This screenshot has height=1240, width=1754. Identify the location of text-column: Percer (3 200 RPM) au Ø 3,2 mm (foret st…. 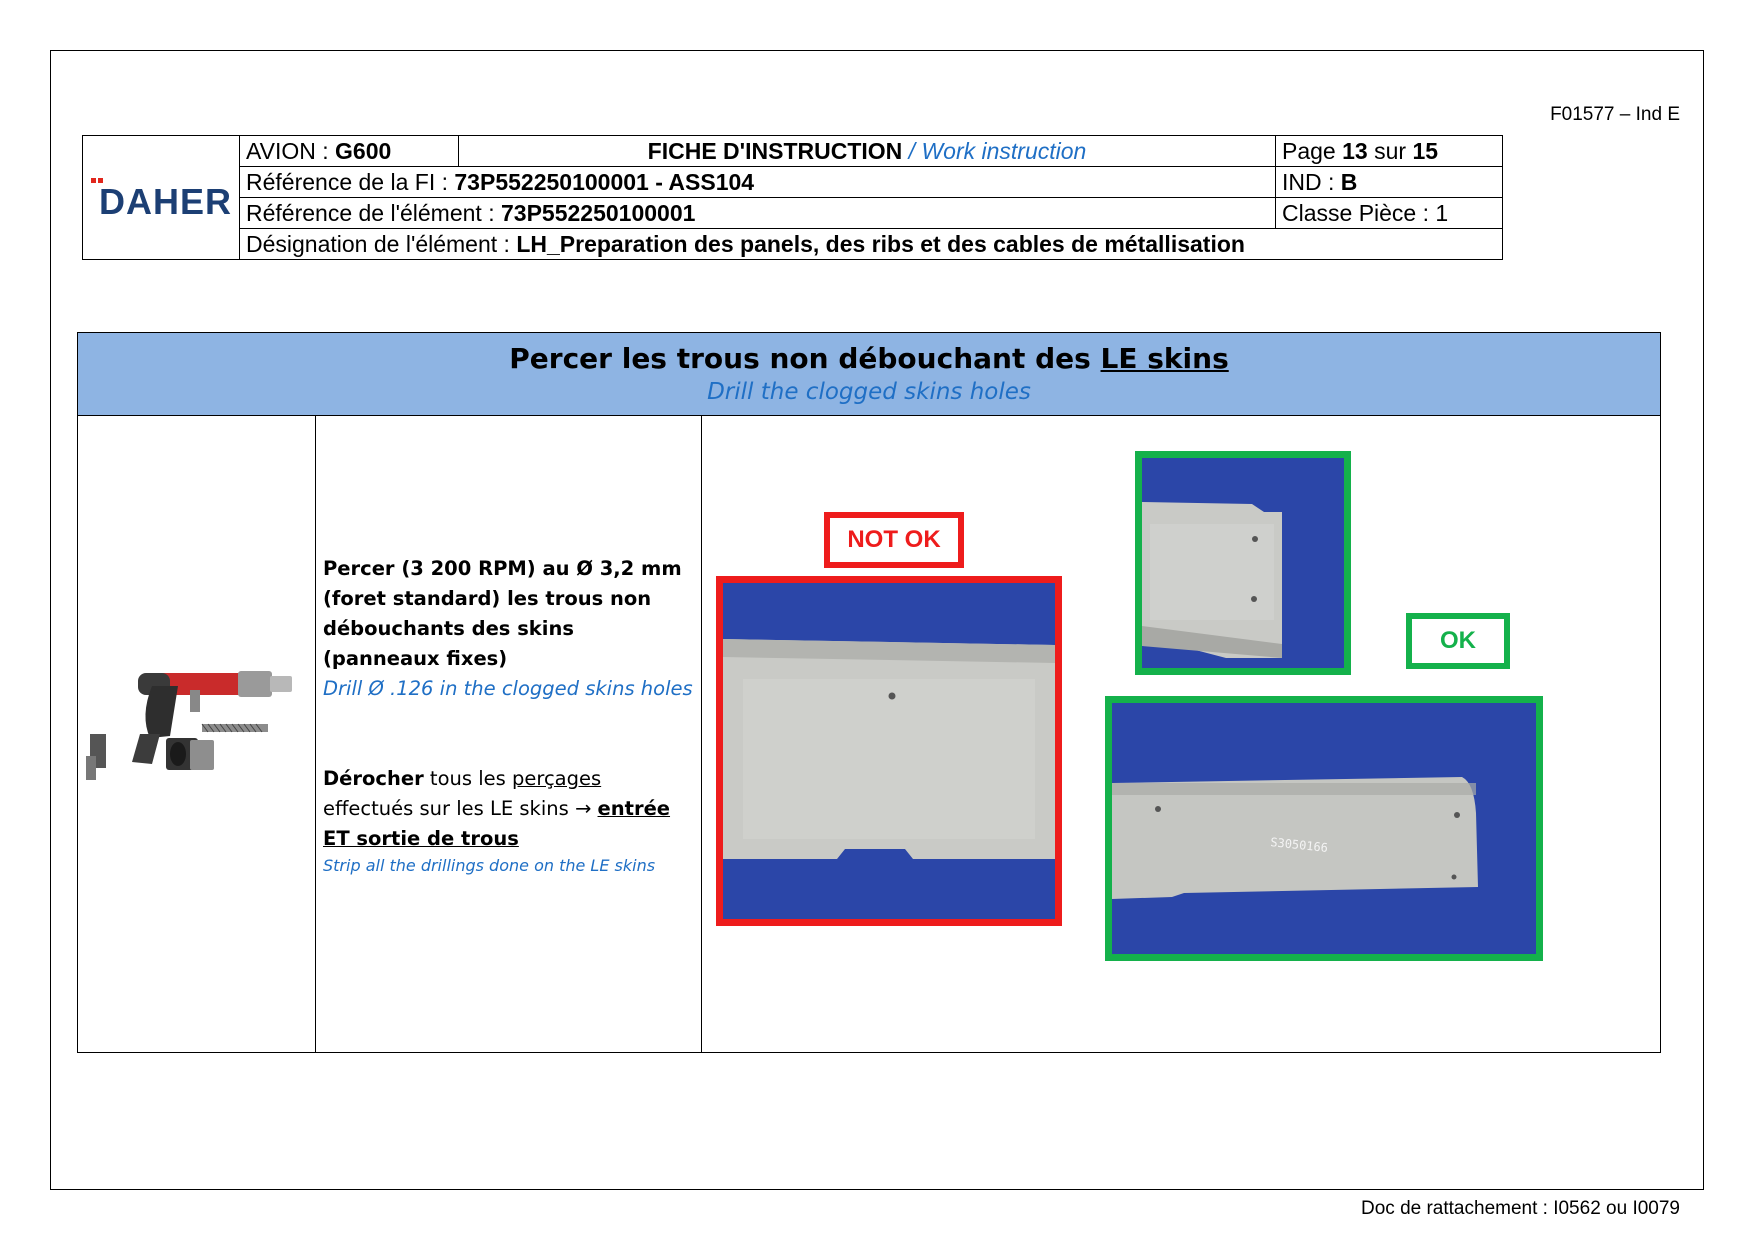
(508, 734).